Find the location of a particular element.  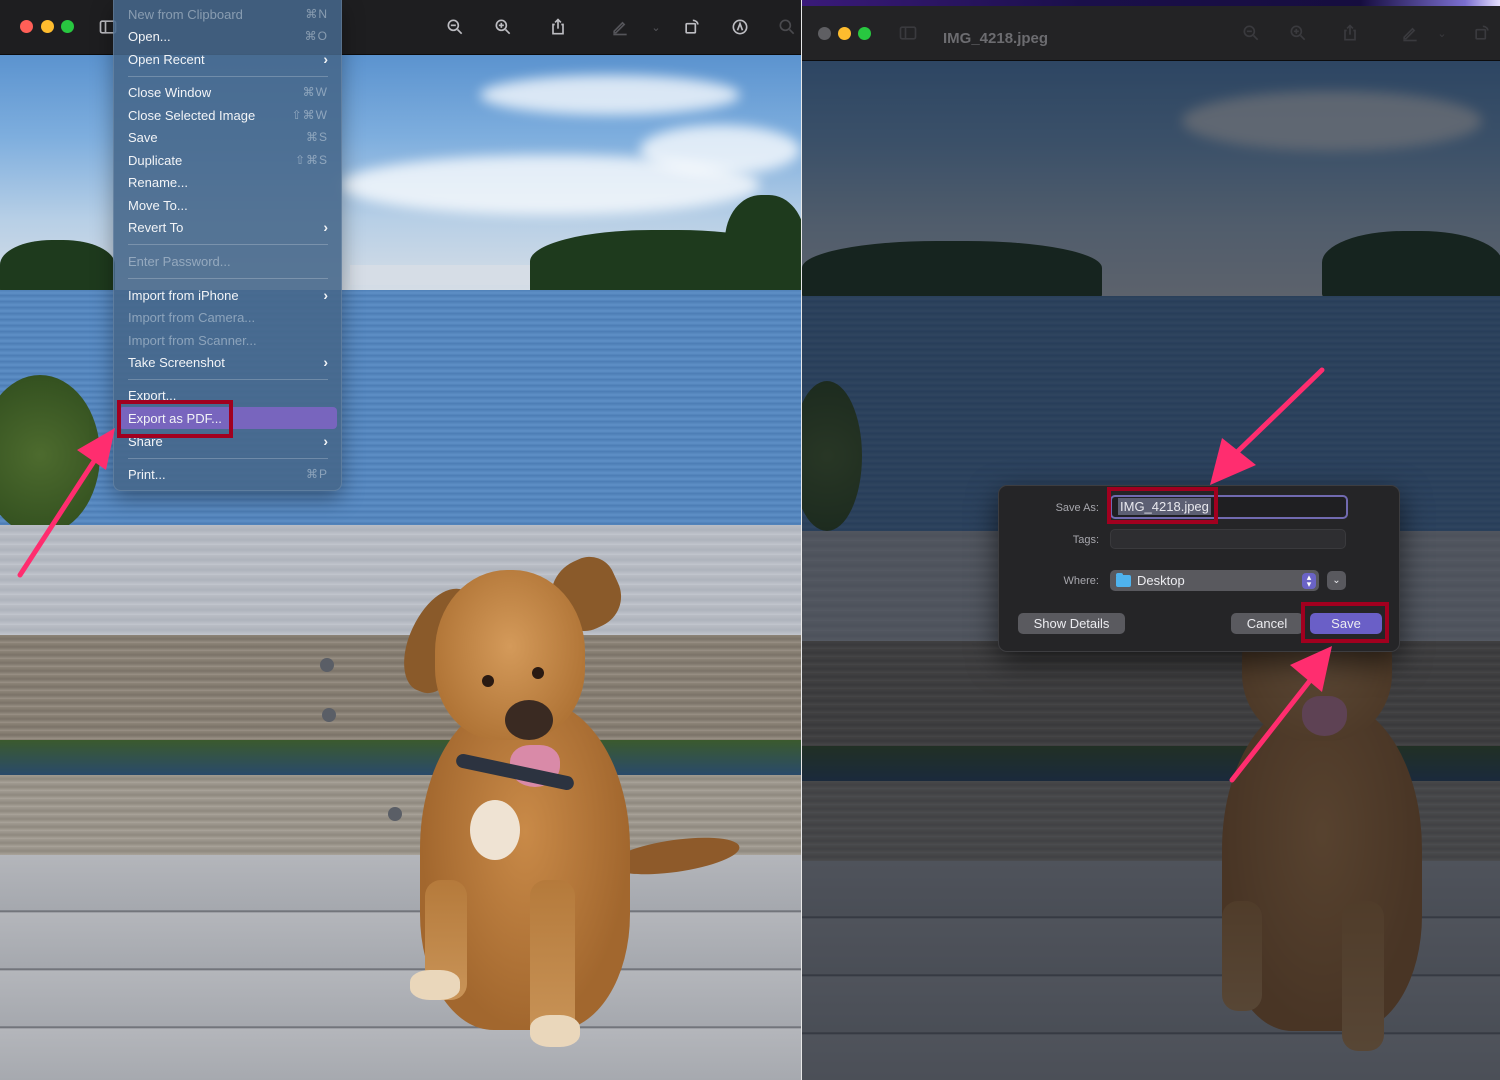

cancel-button: Cancel is located at coordinates (1267, 623).